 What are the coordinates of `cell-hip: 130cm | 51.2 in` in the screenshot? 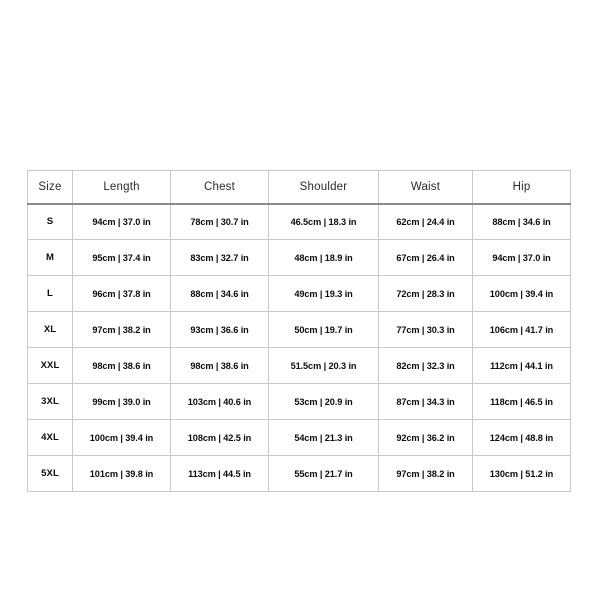 It's located at (521, 473).